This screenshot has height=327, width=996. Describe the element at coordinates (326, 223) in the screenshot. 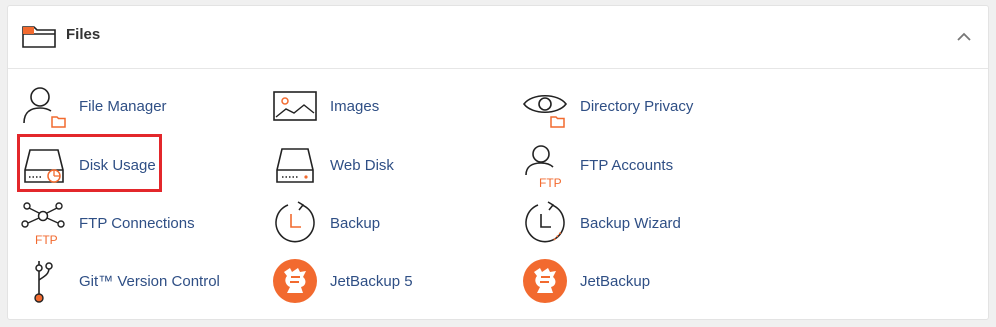

I see `backup-link: Backup` at that location.